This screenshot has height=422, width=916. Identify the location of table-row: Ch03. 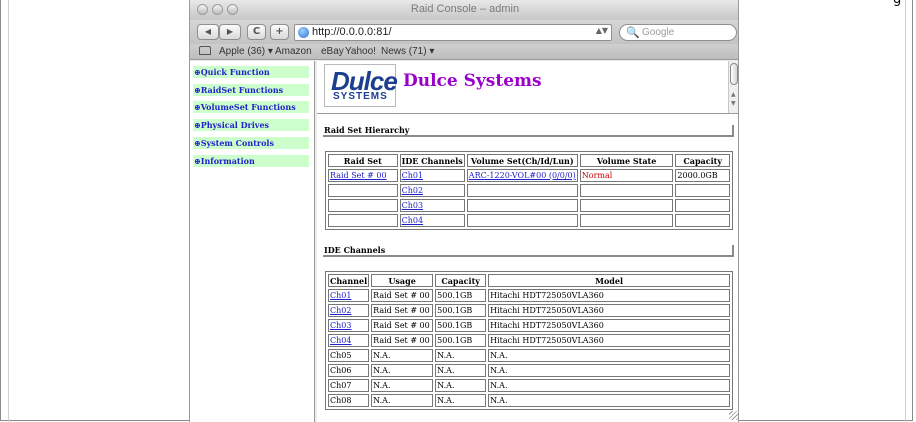
(529, 205).